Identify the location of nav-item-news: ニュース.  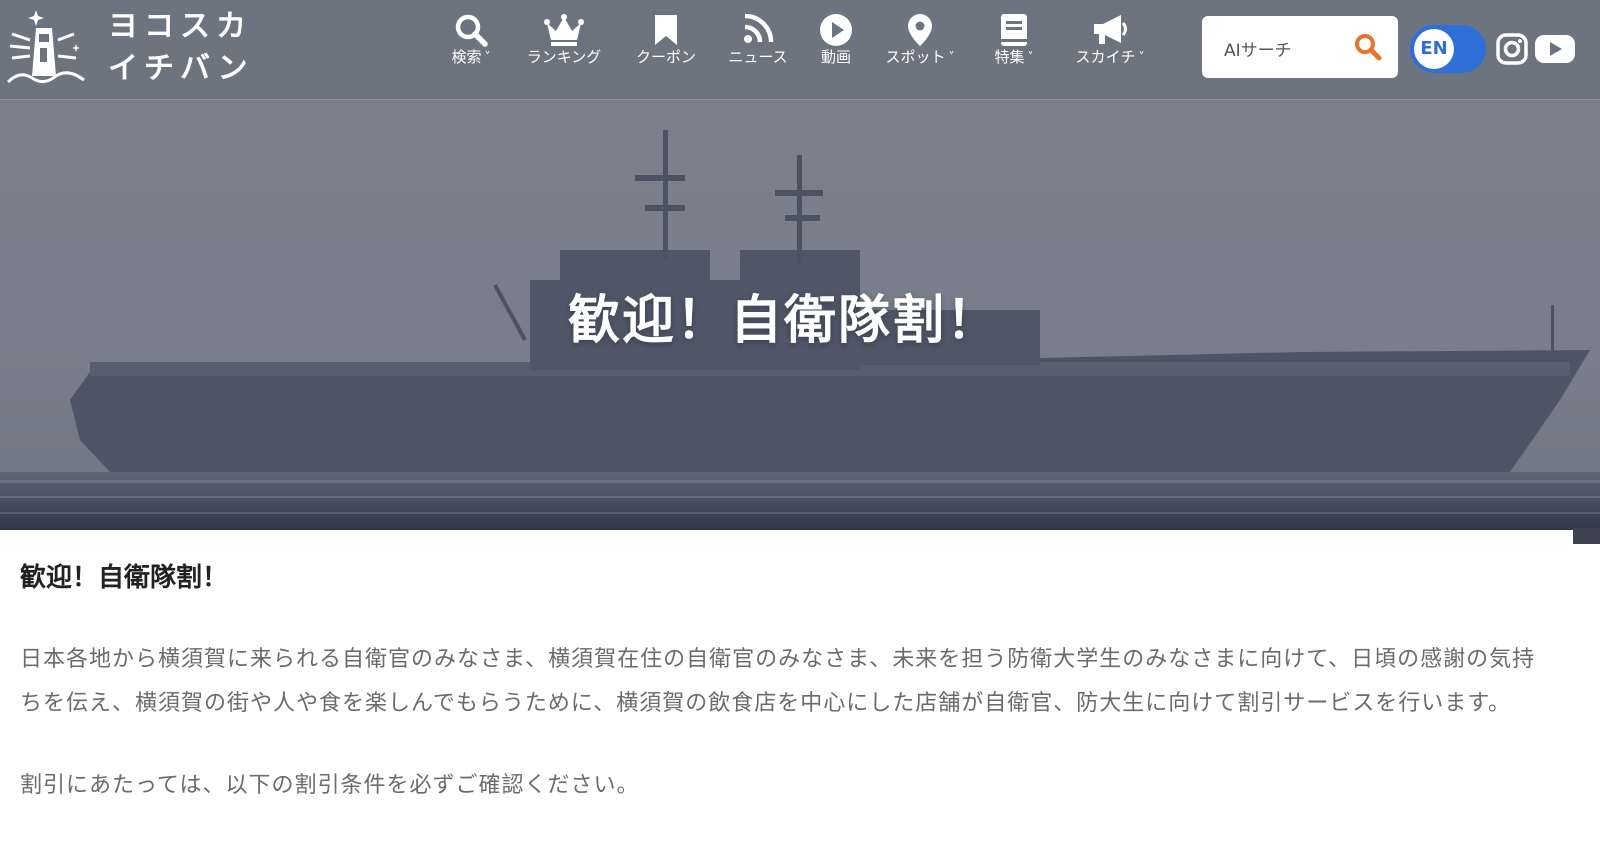
(758, 45).